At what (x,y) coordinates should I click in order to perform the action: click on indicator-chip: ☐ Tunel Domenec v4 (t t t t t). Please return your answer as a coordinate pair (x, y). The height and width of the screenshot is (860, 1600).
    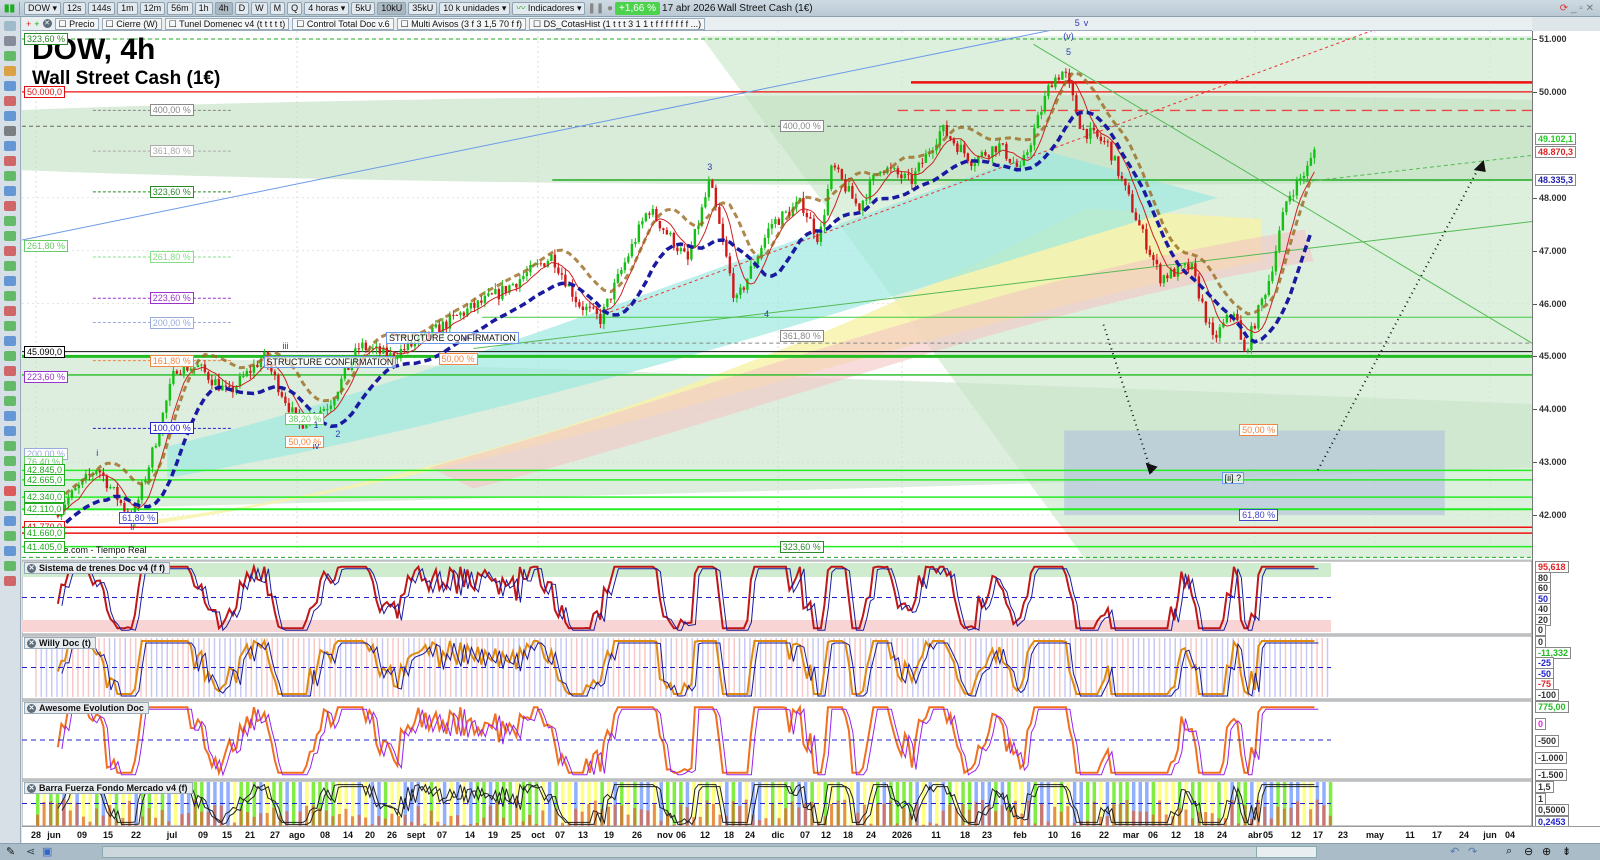
    Looking at the image, I should click on (227, 23).